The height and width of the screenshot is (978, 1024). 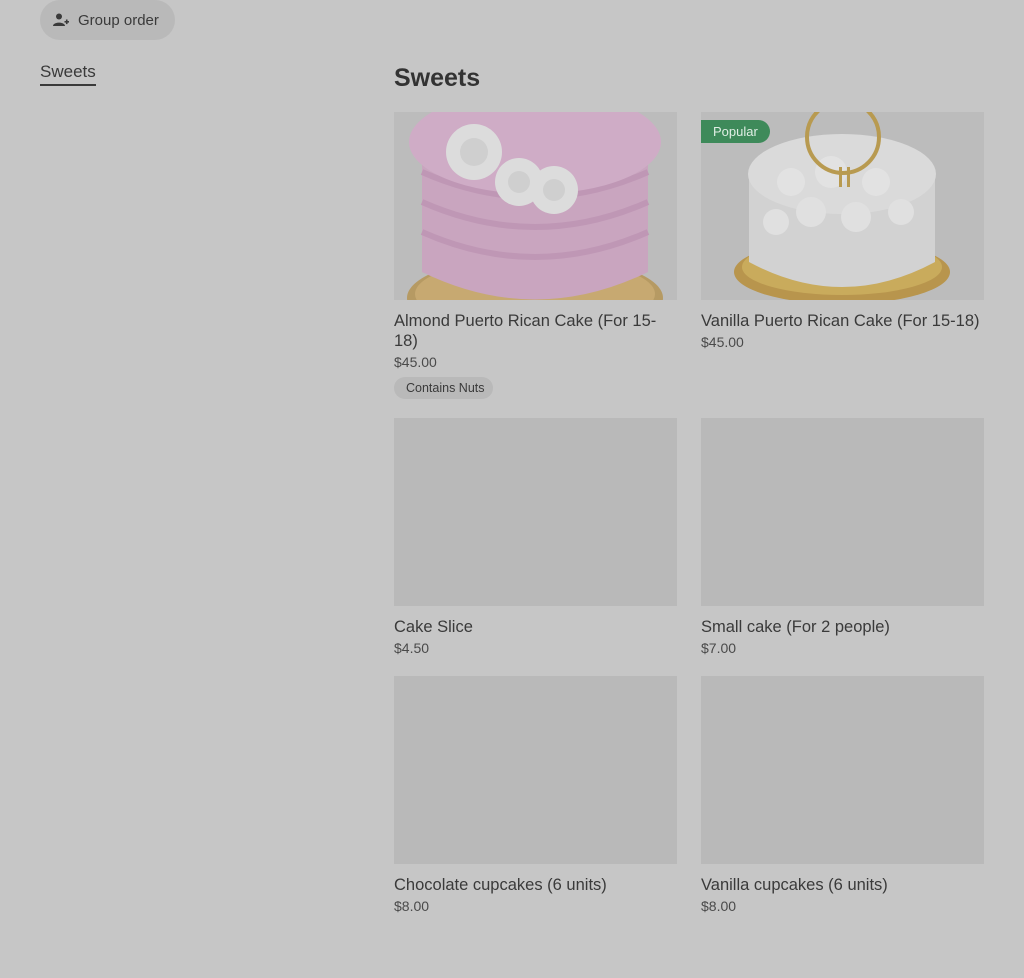 I want to click on item-name: Almond Puerto Rican Cake (For 15-18), so click(x=525, y=331).